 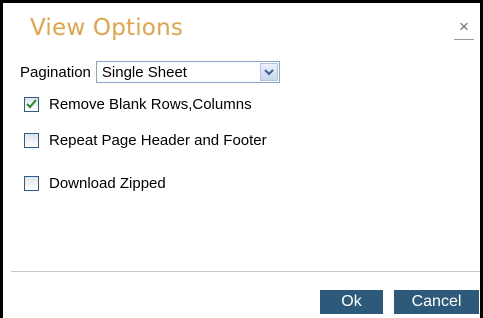 What do you see at coordinates (464, 28) in the screenshot?
I see `close-icon: ×` at bounding box center [464, 28].